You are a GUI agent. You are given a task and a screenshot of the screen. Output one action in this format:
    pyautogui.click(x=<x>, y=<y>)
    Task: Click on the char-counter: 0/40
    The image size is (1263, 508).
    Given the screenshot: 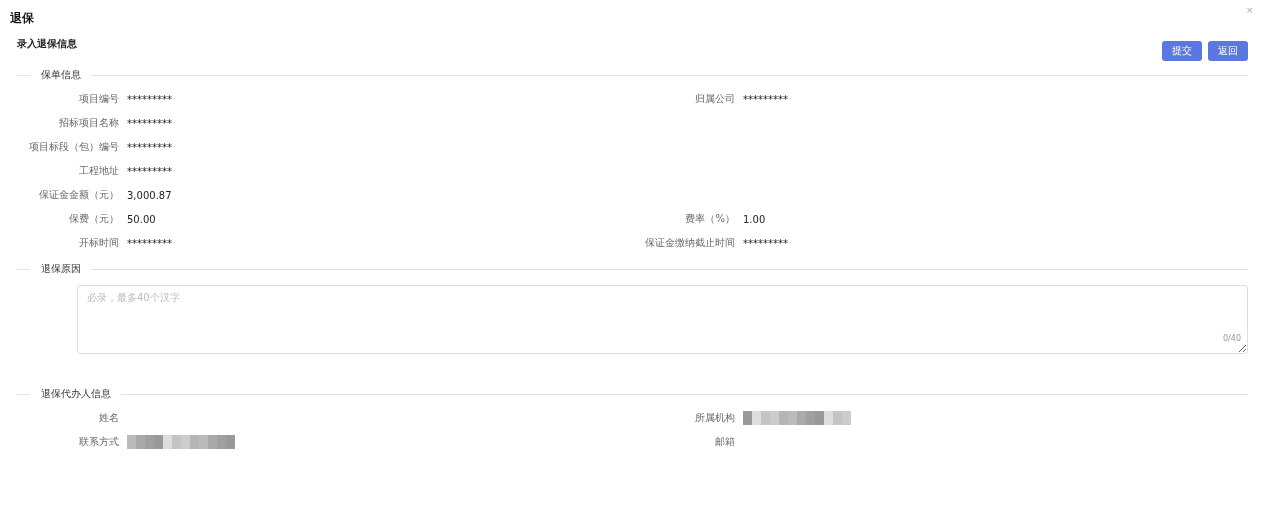 What is the action you would take?
    pyautogui.click(x=1232, y=338)
    